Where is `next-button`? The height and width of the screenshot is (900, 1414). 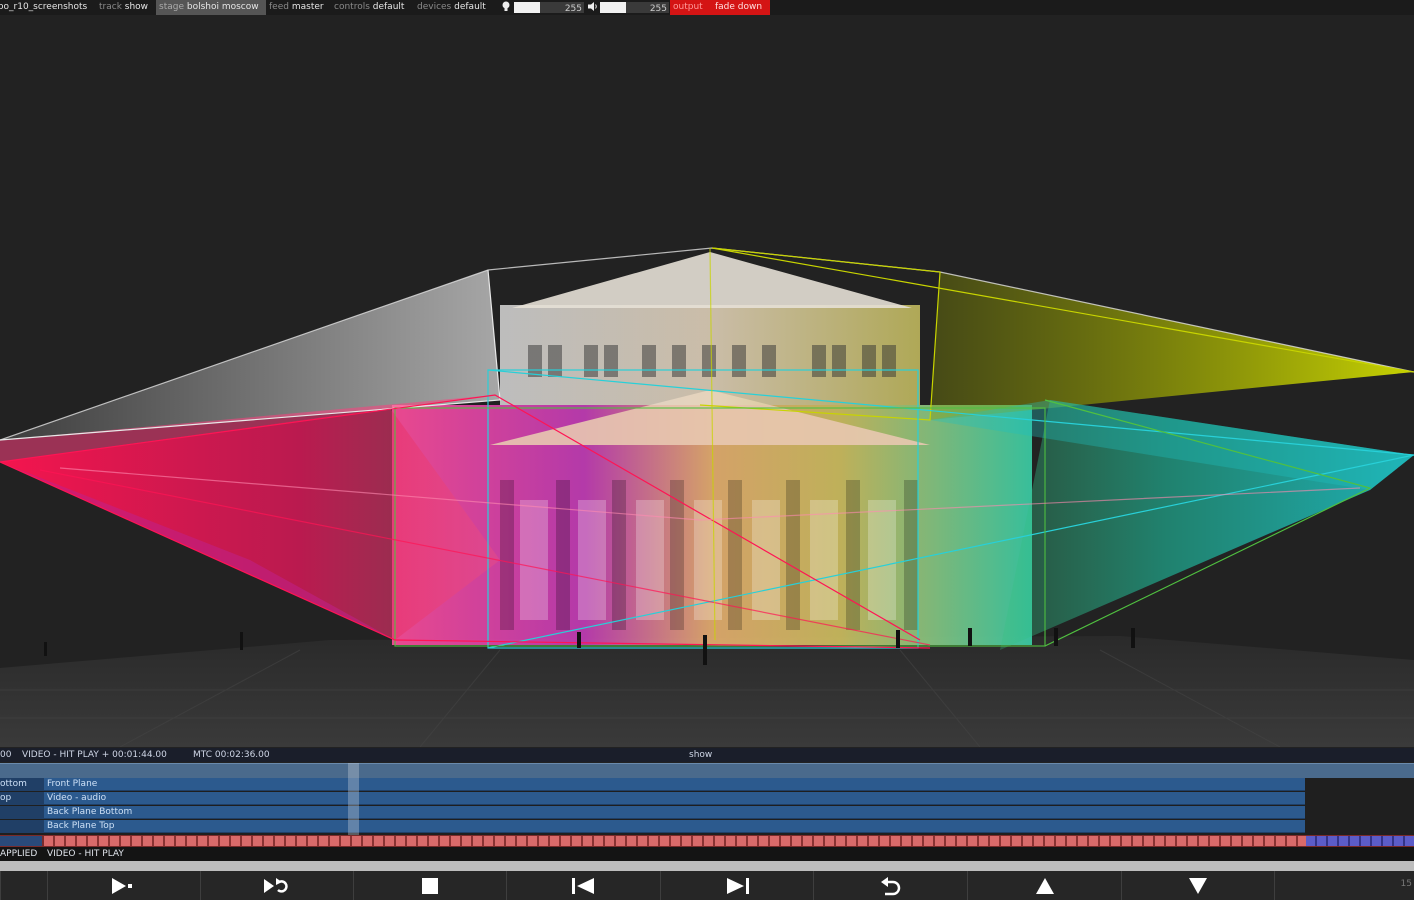
next-button is located at coordinates (736, 885).